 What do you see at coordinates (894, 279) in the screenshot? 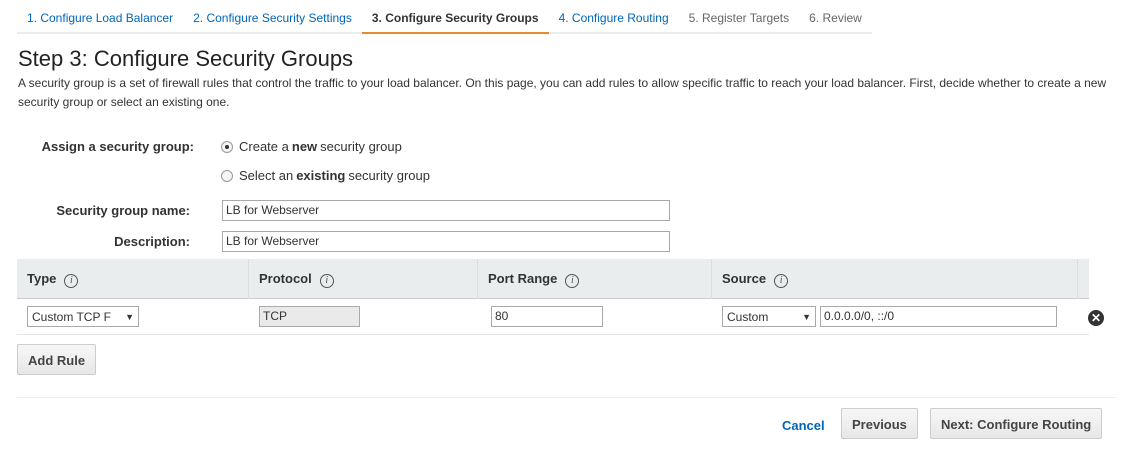
I see `header-source: Source i` at bounding box center [894, 279].